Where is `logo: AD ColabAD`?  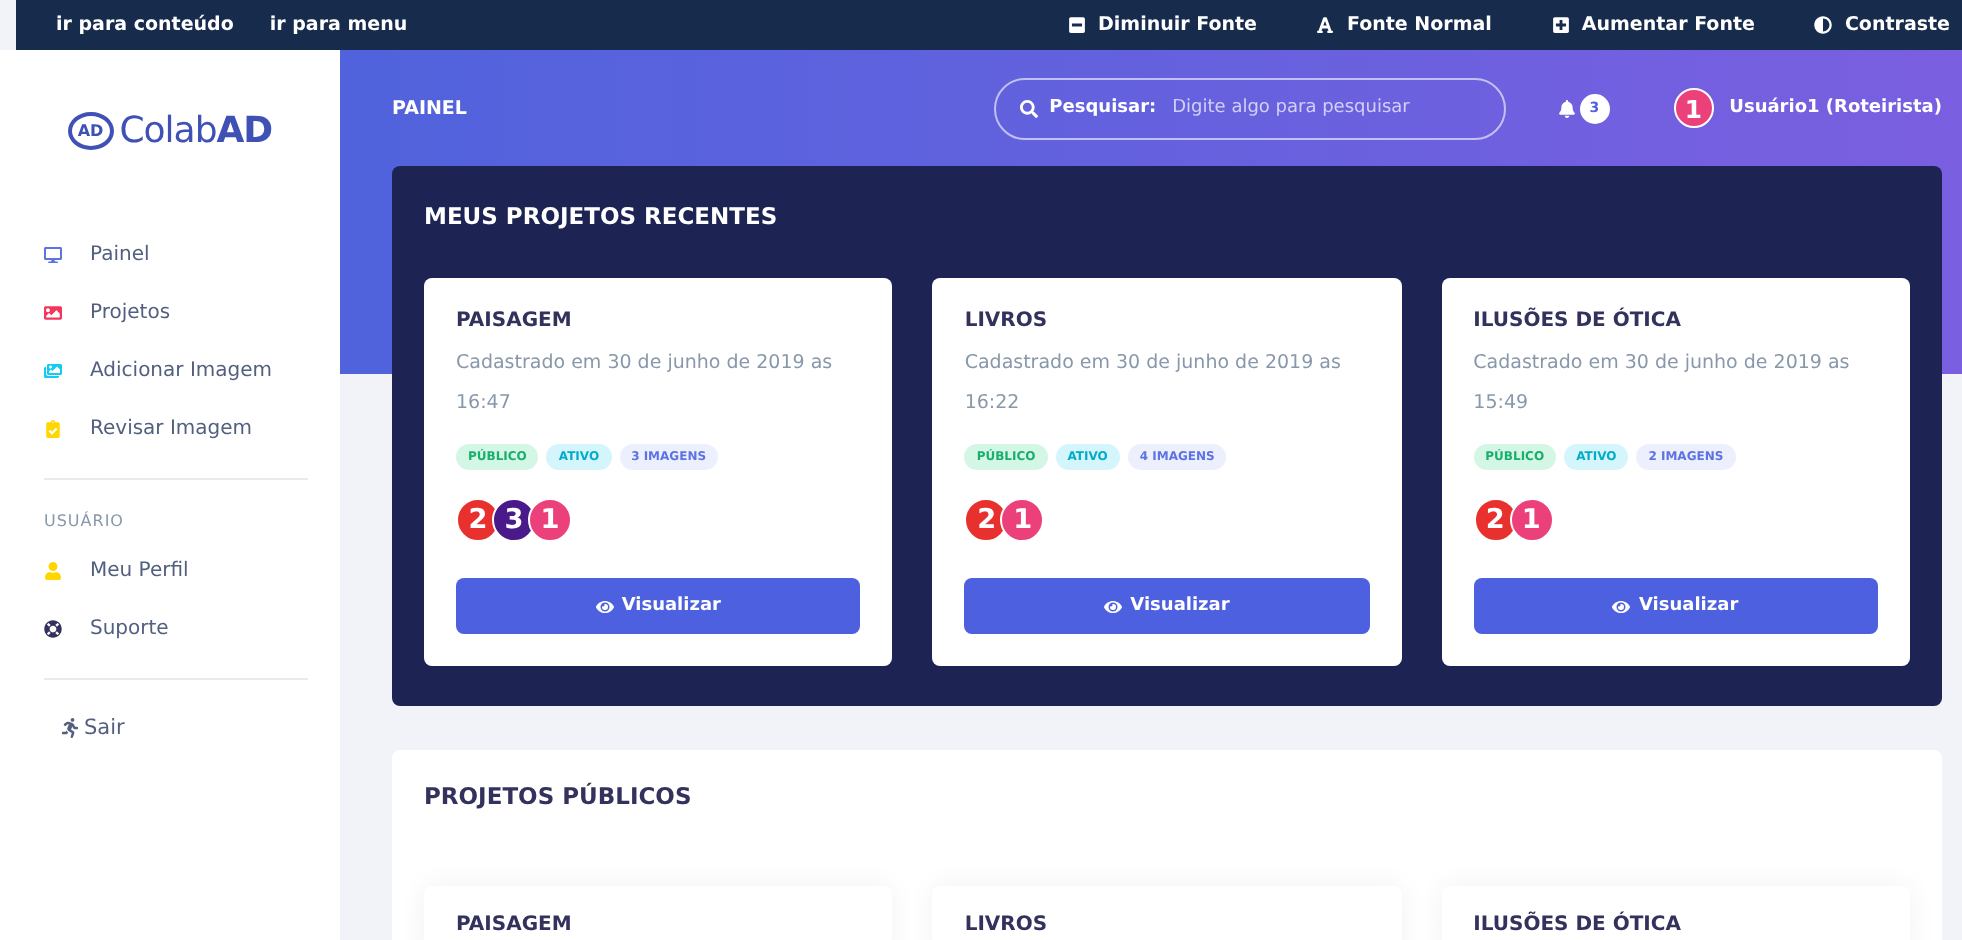
logo: AD ColabAD is located at coordinates (192, 130).